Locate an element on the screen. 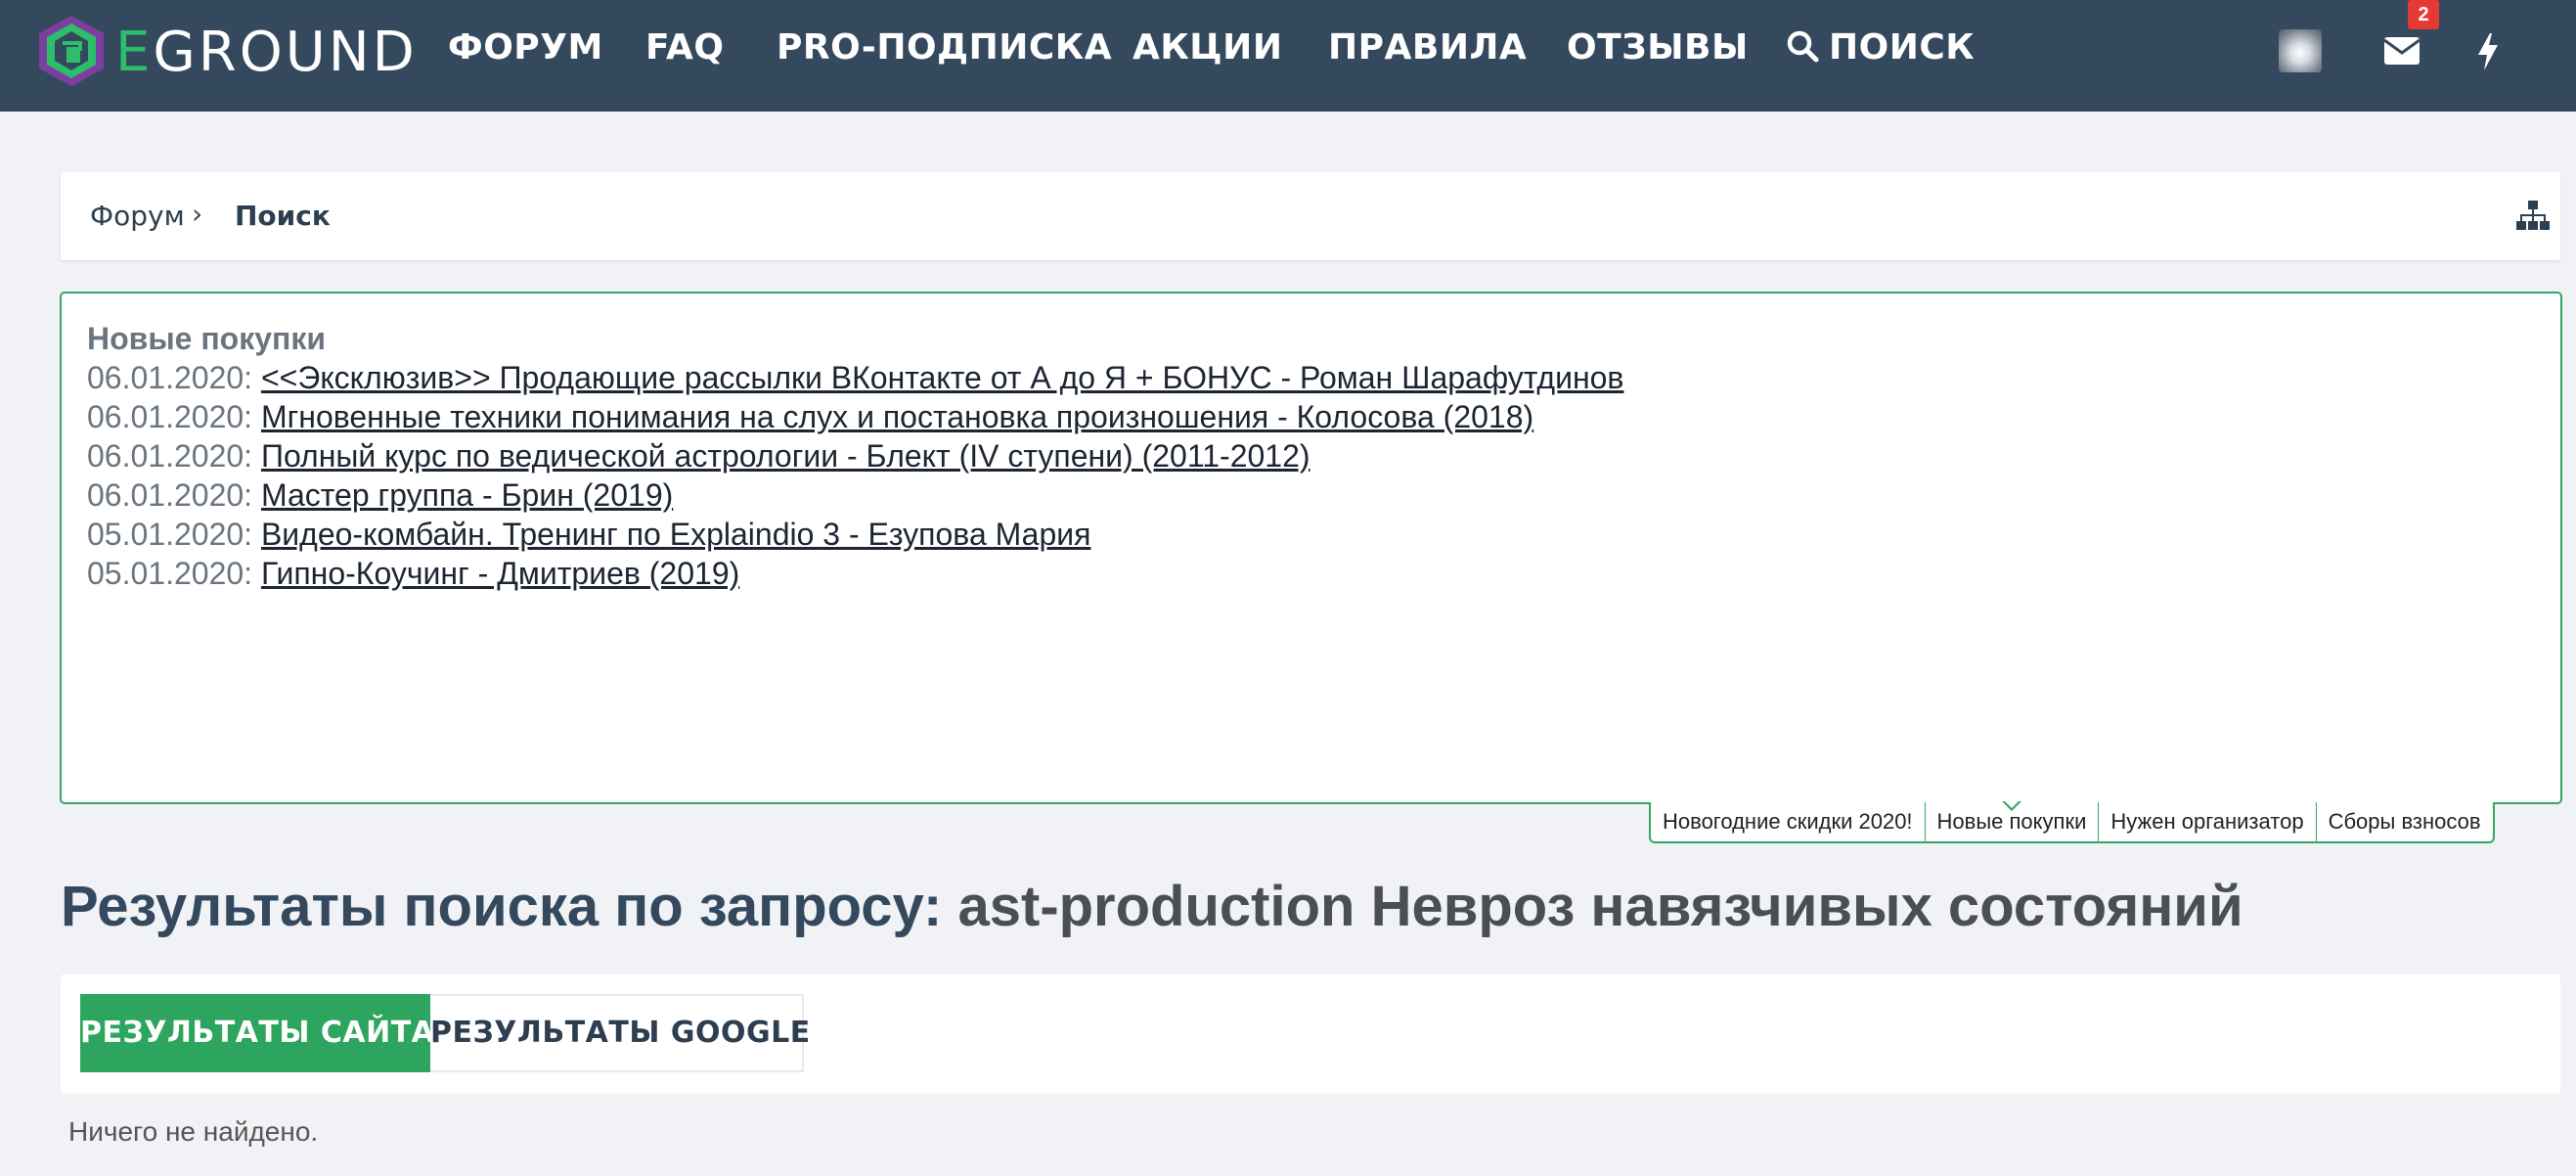  widget-tab-fee-collection: Сборы взносов is located at coordinates (2404, 822).